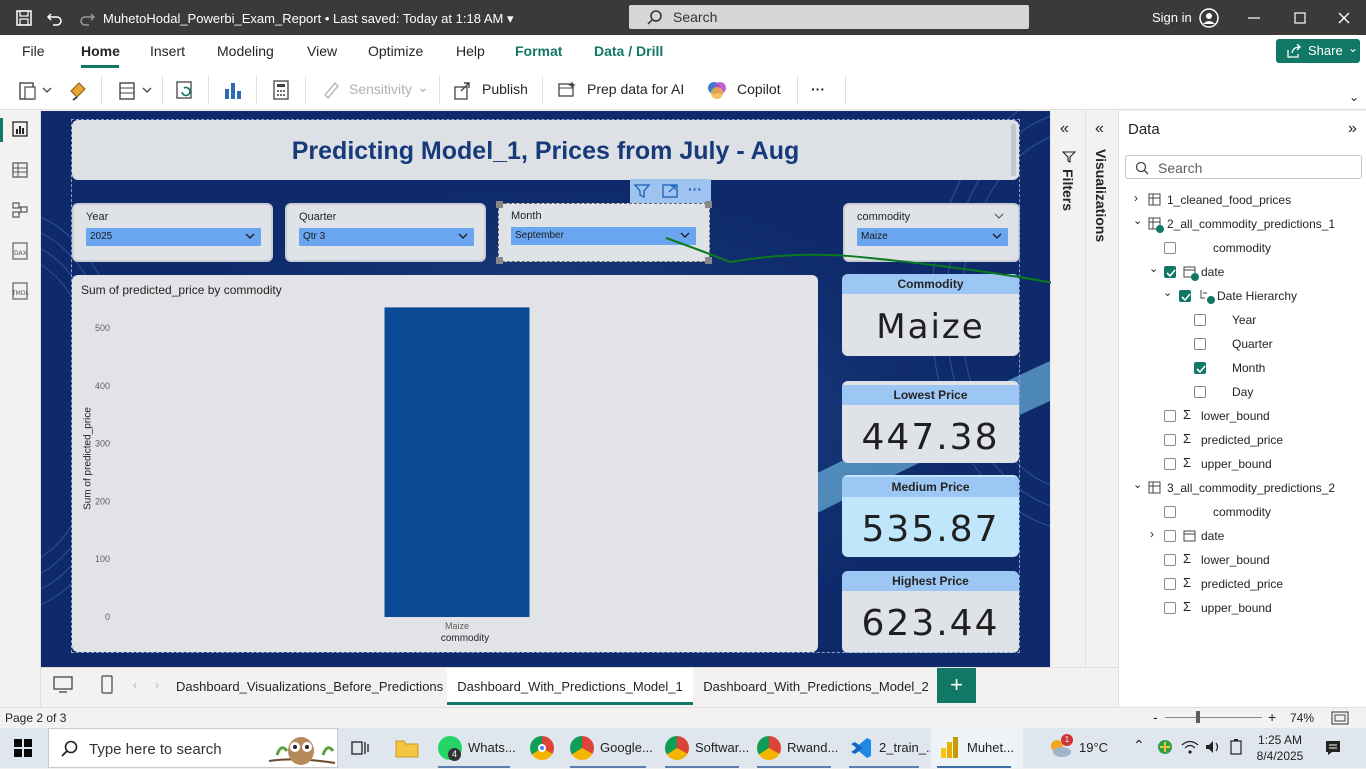  What do you see at coordinates (1060, 747) in the screenshot?
I see `weather-icon: 1` at bounding box center [1060, 747].